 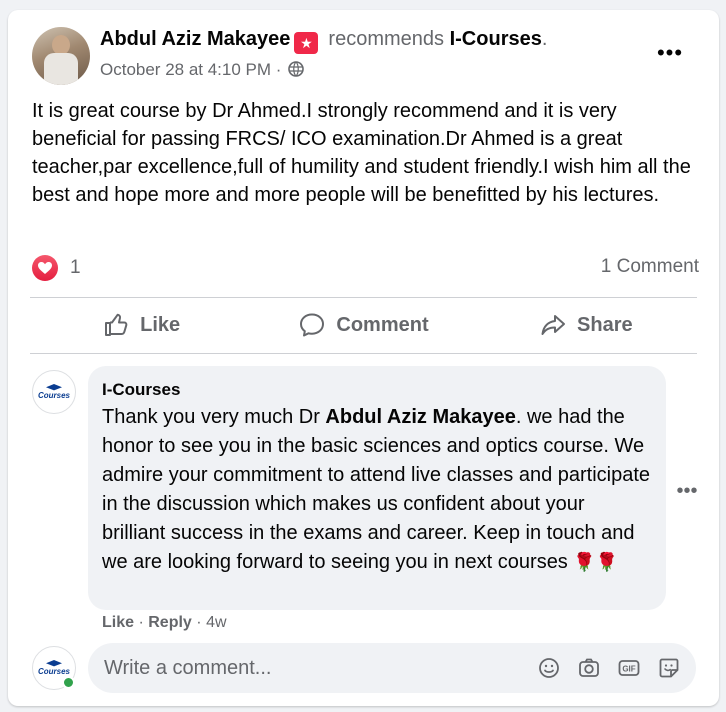 I want to click on page-name-link: I-Courses, so click(x=496, y=39).